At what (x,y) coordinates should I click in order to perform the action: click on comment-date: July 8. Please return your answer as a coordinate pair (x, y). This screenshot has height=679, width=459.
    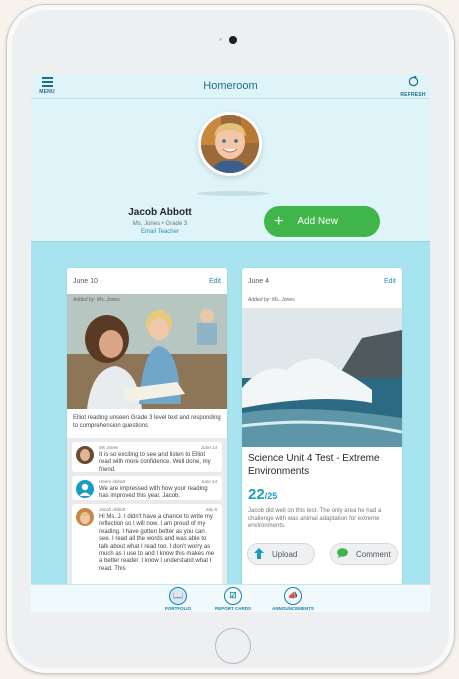
    Looking at the image, I should click on (211, 509).